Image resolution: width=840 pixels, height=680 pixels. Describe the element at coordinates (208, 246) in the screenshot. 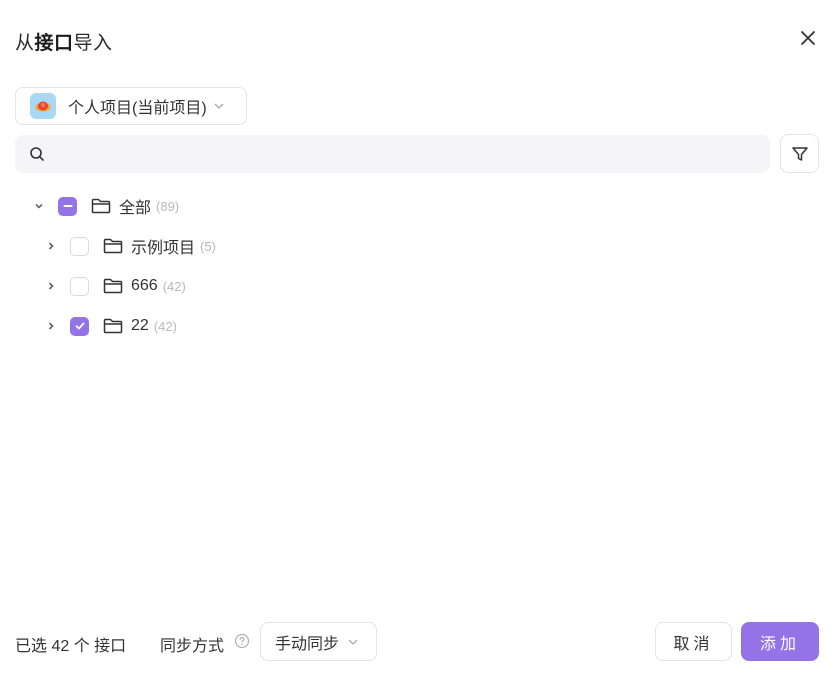

I see `tree-node-count: (5)` at that location.